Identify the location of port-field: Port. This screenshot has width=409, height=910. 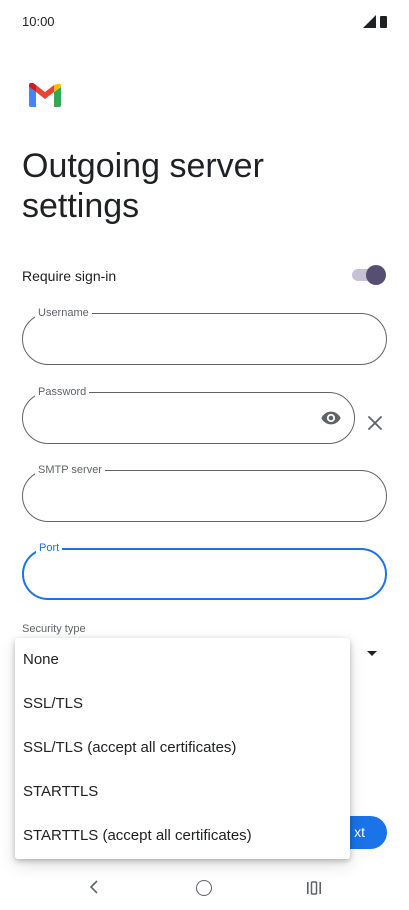
(204, 570).